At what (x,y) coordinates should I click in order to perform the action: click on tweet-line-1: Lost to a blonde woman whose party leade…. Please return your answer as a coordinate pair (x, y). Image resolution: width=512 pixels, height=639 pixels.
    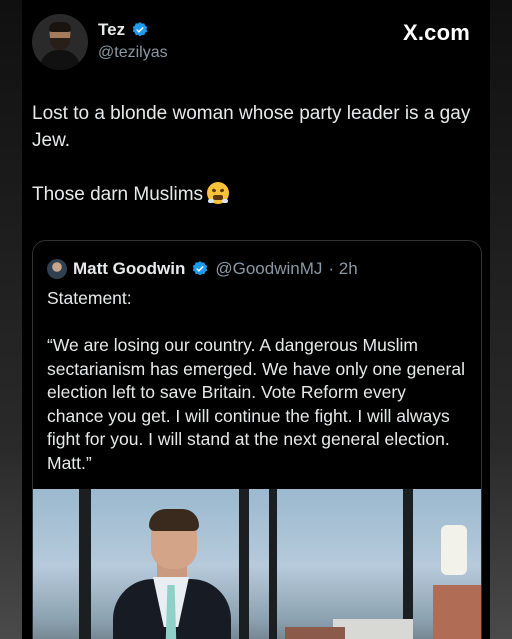
    Looking at the image, I should click on (251, 127).